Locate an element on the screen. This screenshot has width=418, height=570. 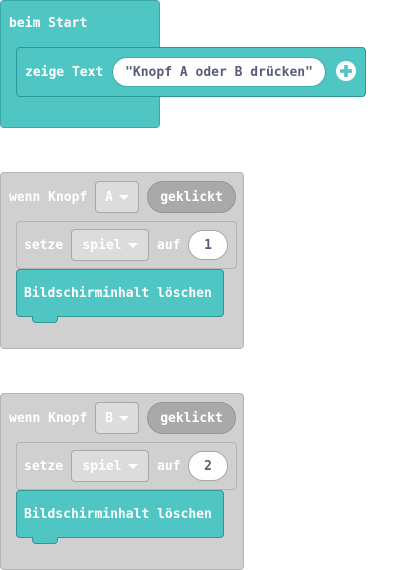
button-b-dropdown-value: B is located at coordinates (109, 418).